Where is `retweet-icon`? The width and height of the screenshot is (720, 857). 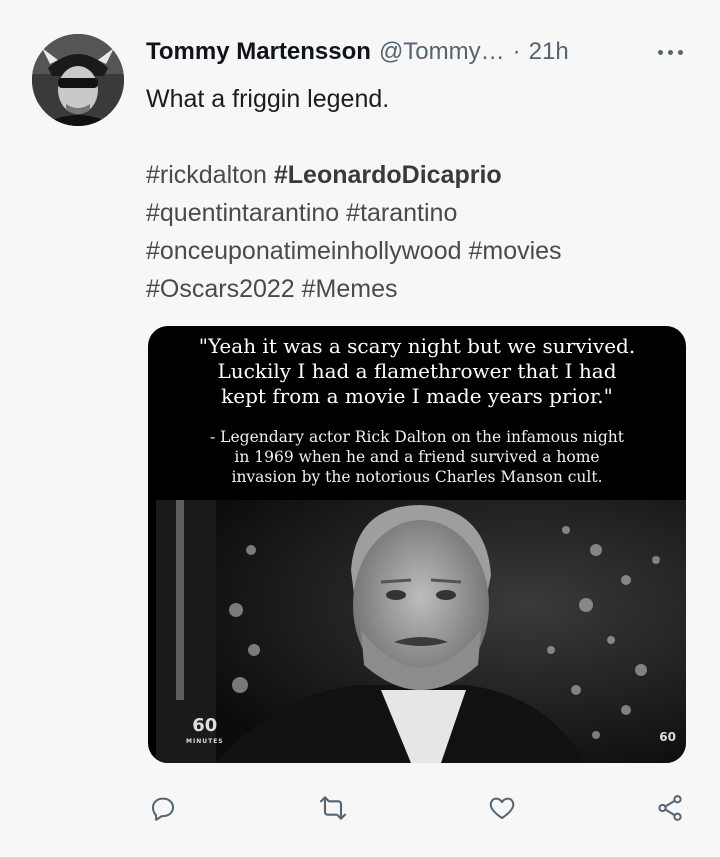 retweet-icon is located at coordinates (333, 808).